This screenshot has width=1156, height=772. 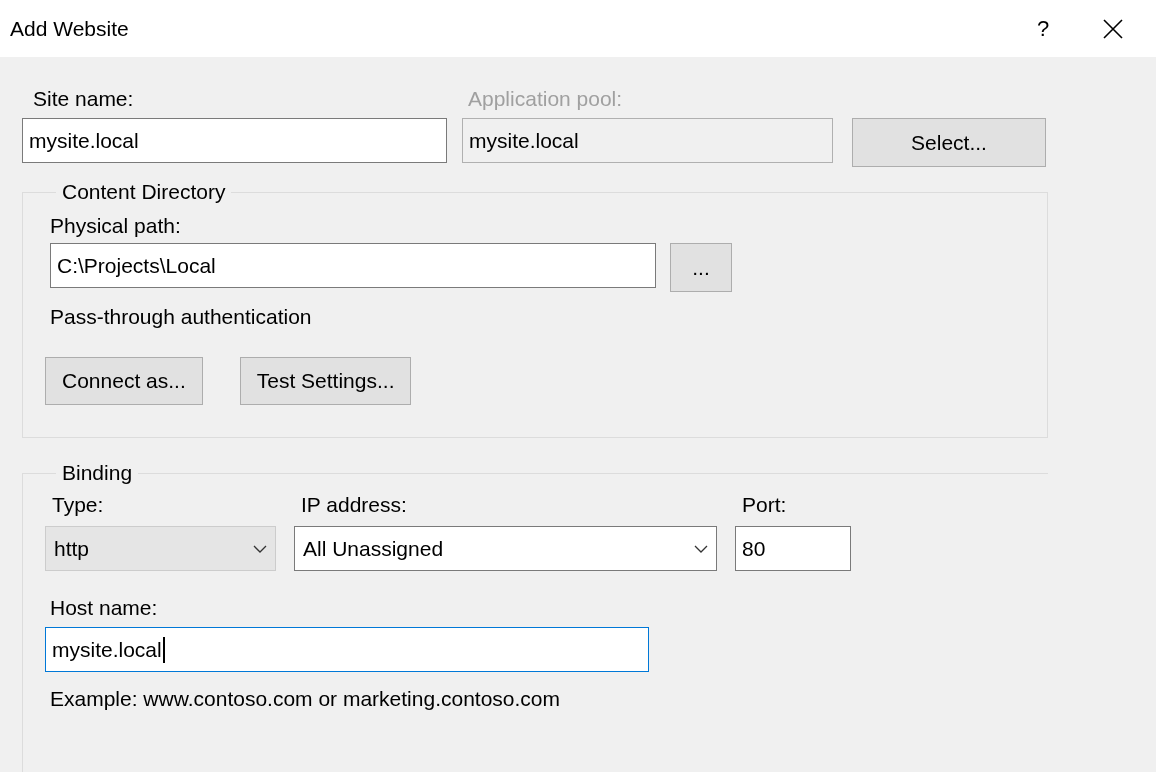 What do you see at coordinates (104, 608) in the screenshot?
I see `host-name-label: Host name:` at bounding box center [104, 608].